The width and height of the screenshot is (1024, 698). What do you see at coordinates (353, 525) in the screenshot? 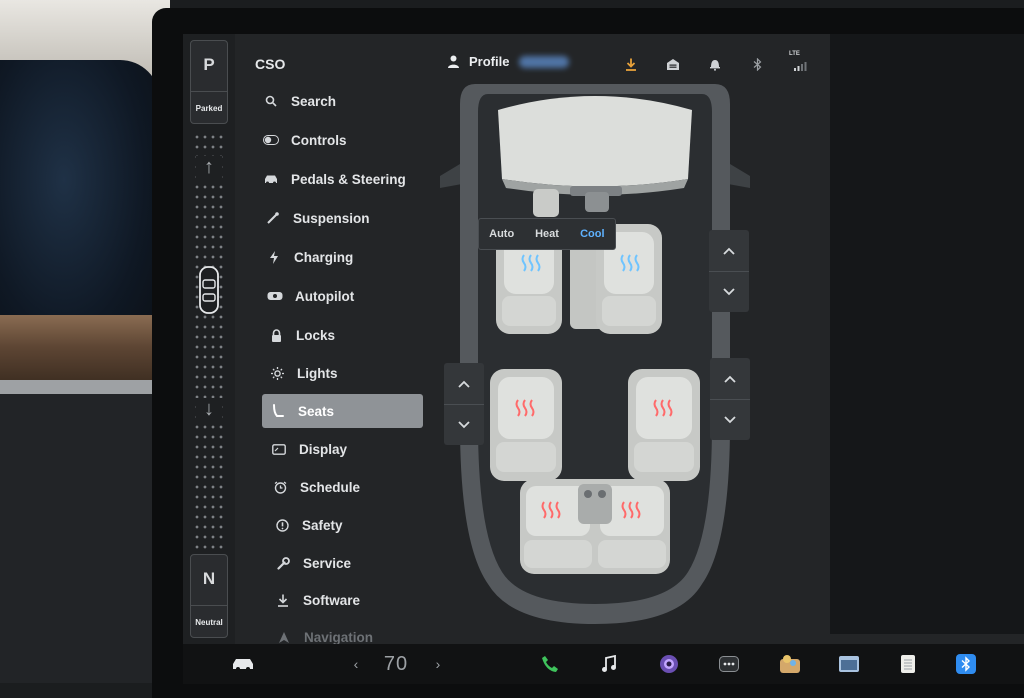
I see `menu-item-safety: Safety` at bounding box center [353, 525].